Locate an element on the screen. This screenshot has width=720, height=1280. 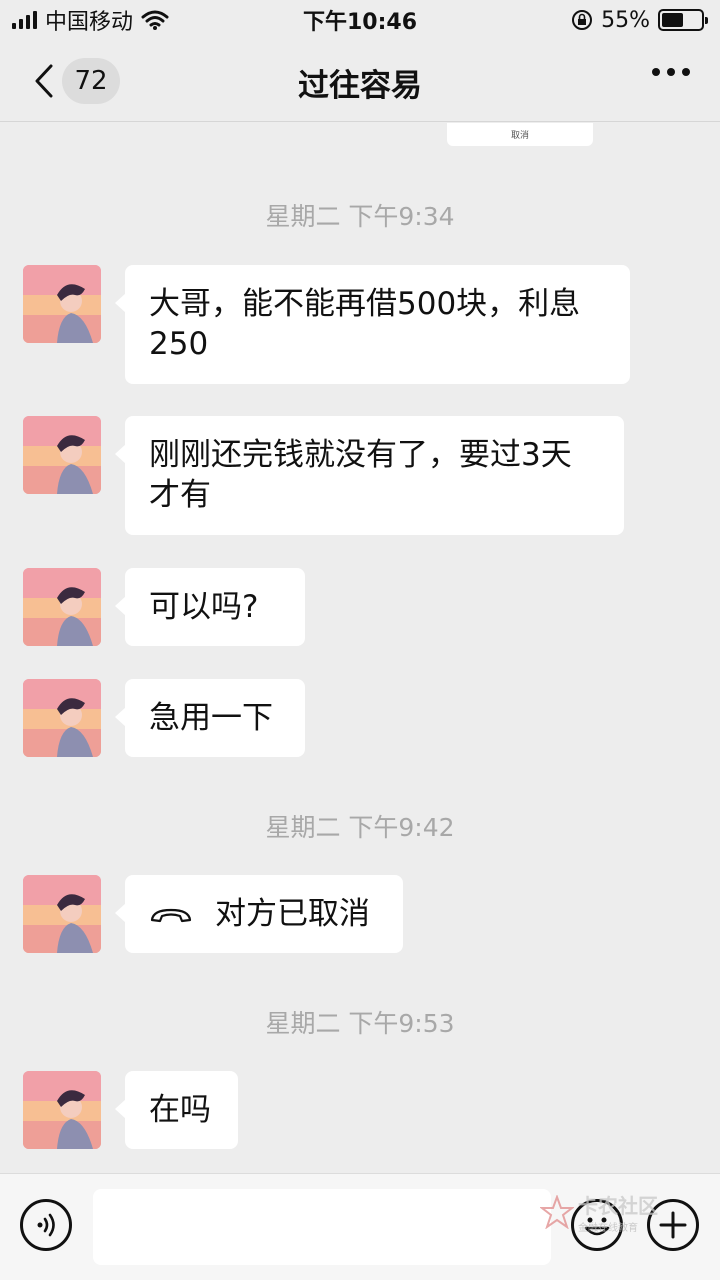
plus-icon is located at coordinates (673, 1225).